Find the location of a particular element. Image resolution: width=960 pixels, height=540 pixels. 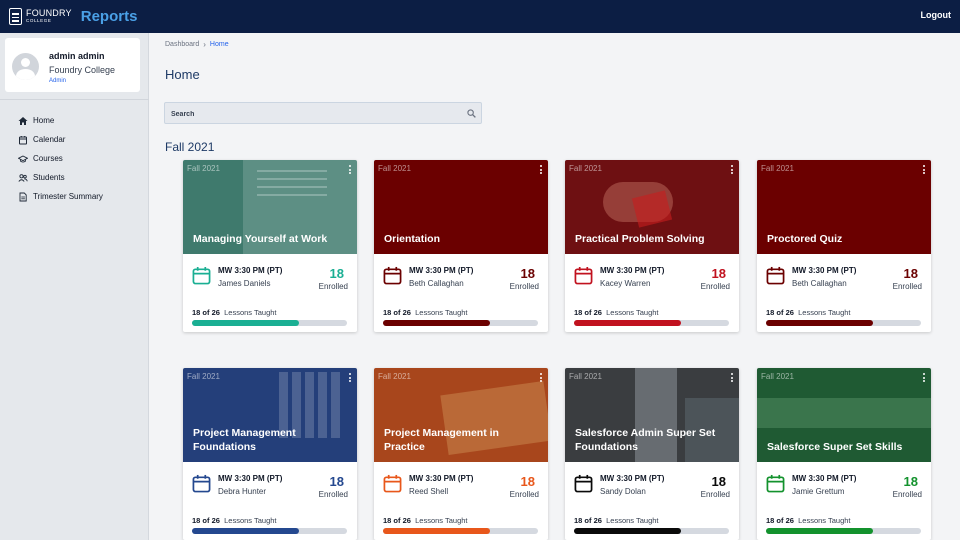

users-icon is located at coordinates (23, 177).